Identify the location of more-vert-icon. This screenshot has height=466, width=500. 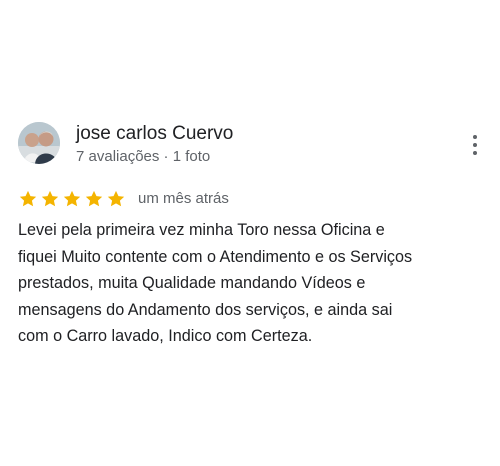
(475, 145).